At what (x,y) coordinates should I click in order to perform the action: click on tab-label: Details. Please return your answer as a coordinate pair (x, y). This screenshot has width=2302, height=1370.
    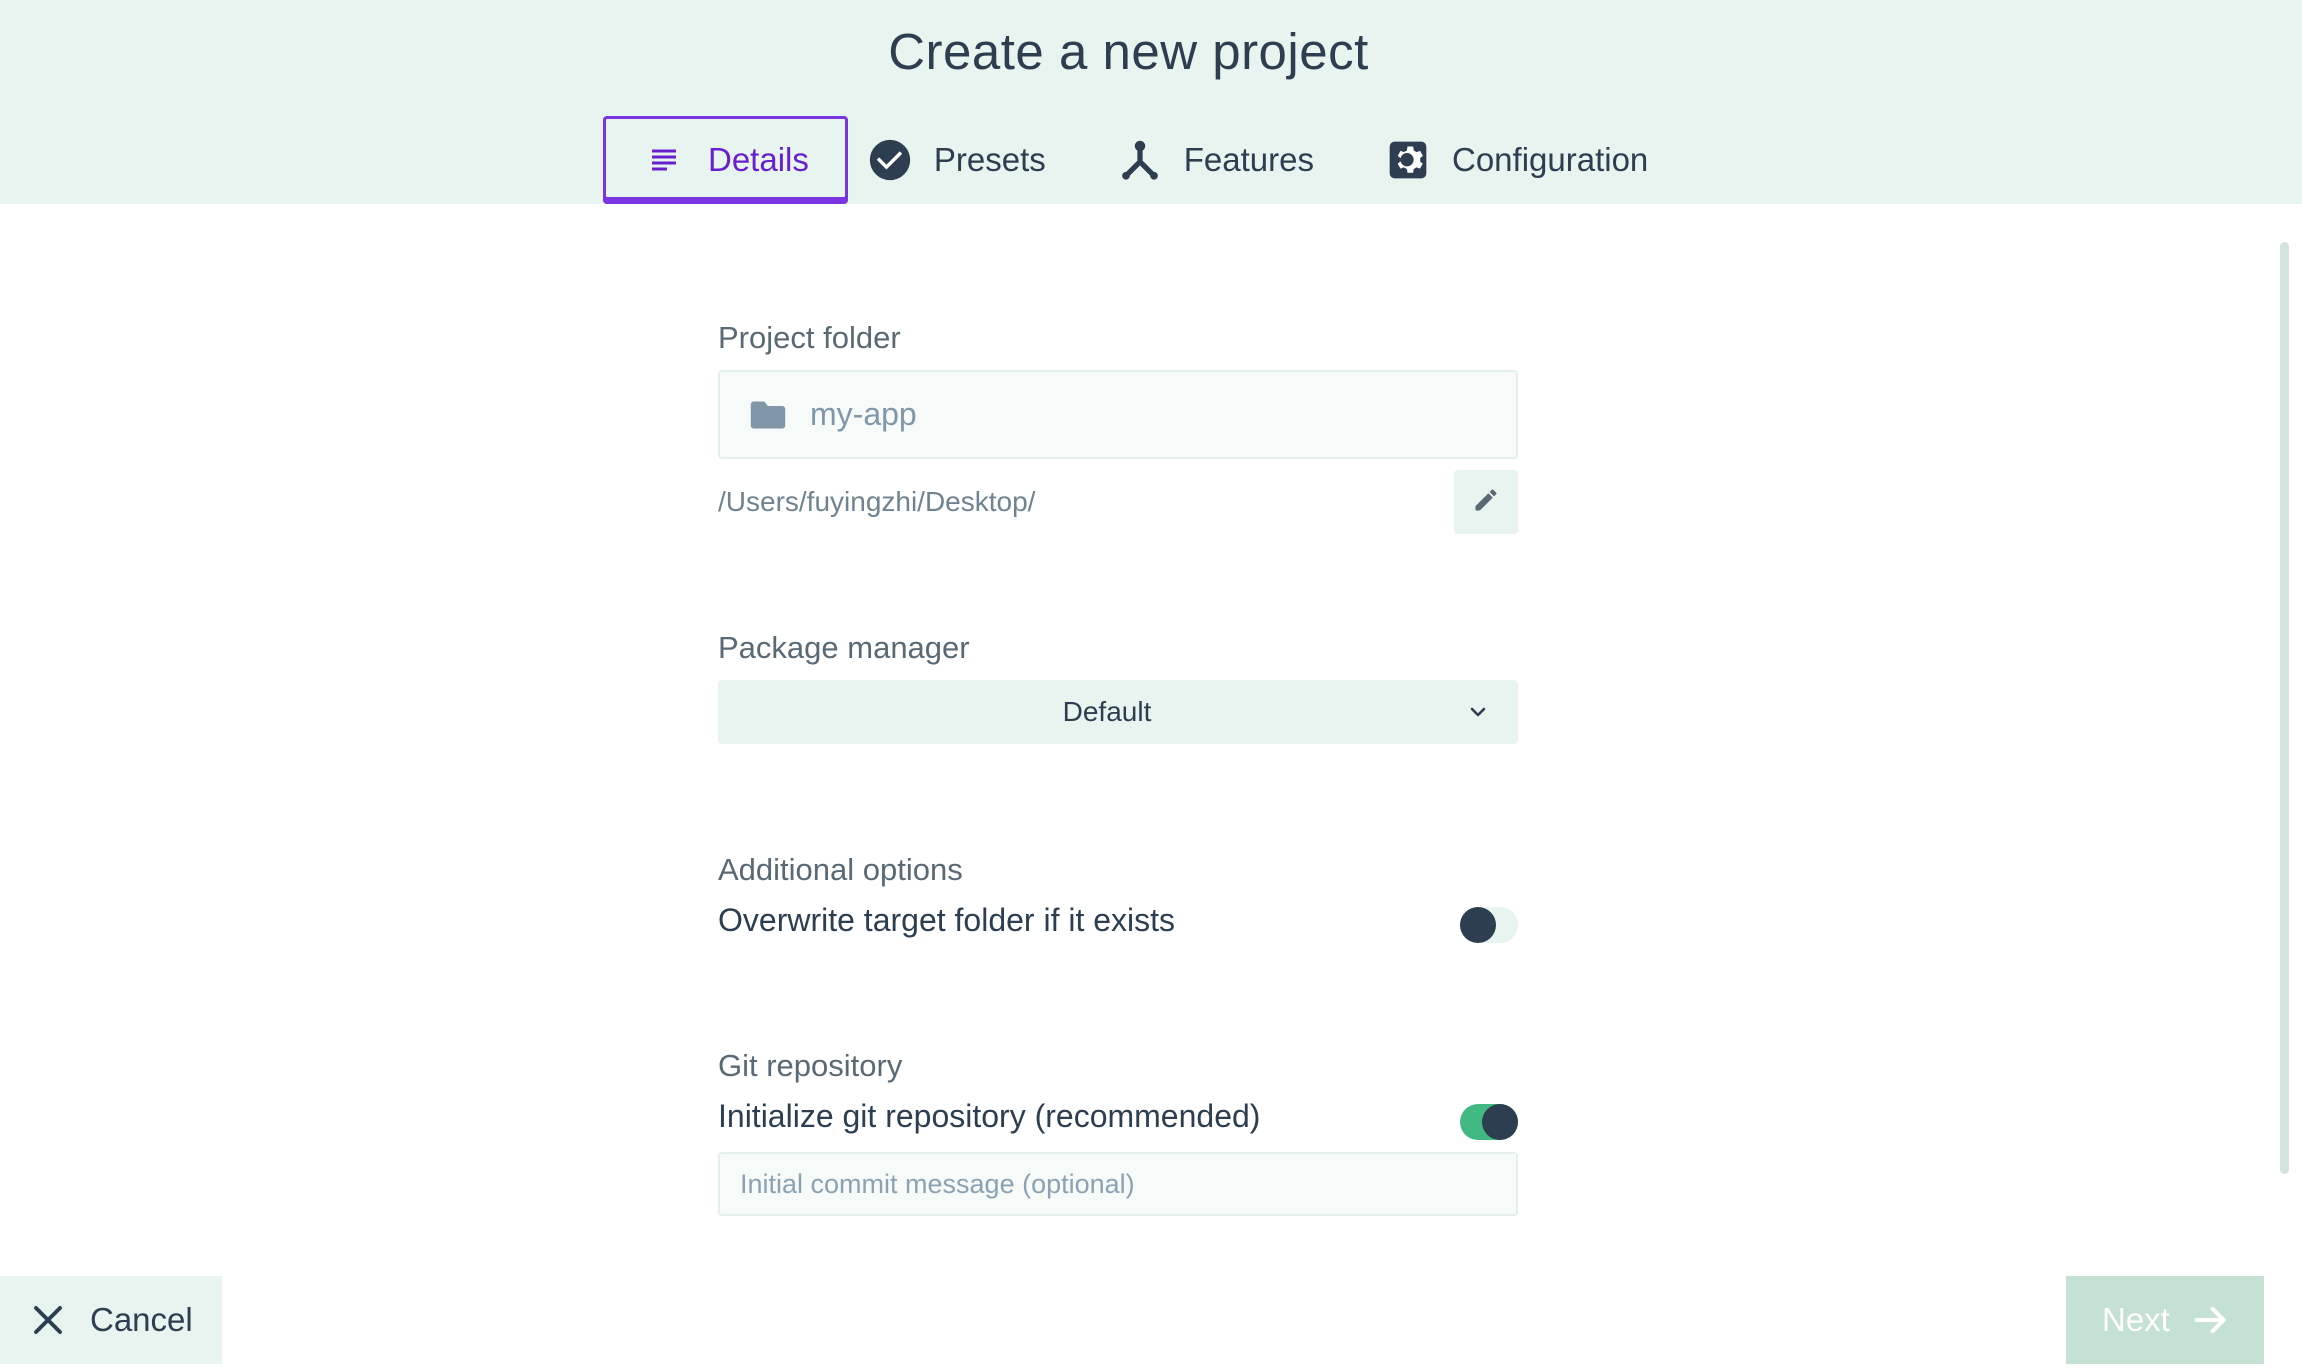
    Looking at the image, I should click on (758, 159).